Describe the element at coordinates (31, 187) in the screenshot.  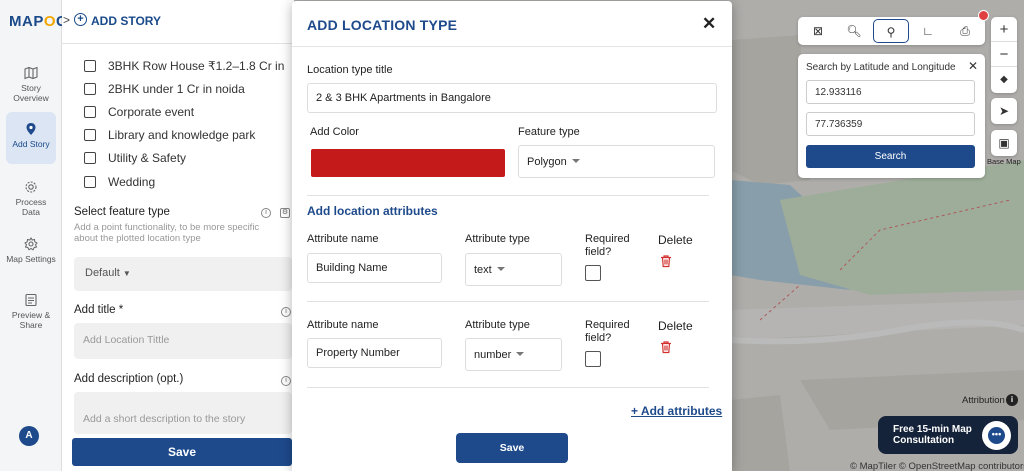
I see `gear-icon` at that location.